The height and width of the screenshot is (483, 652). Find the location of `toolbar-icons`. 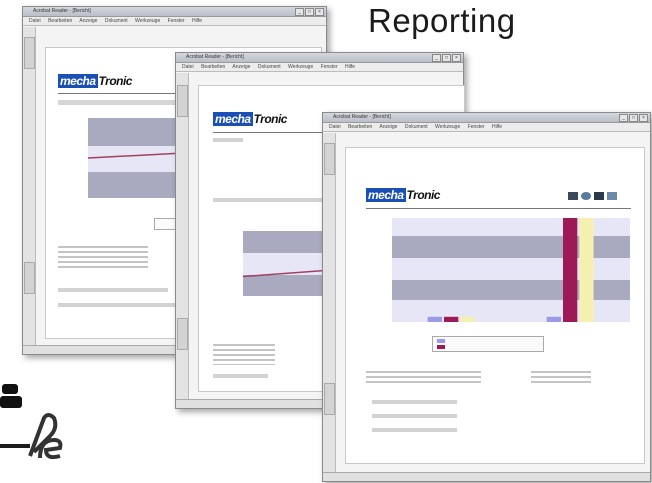

toolbar-icons is located at coordinates (592, 196).